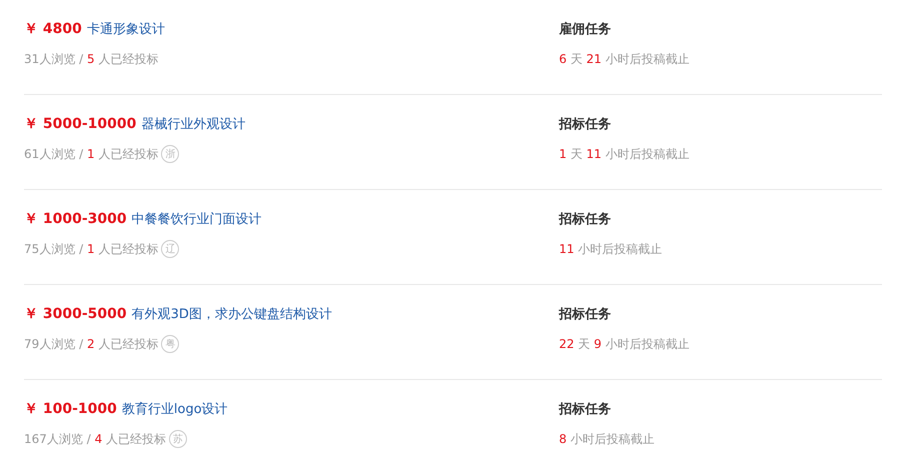 The height and width of the screenshot is (473, 909). Describe the element at coordinates (178, 439) in the screenshot. I see `region-badge: 苏` at that location.